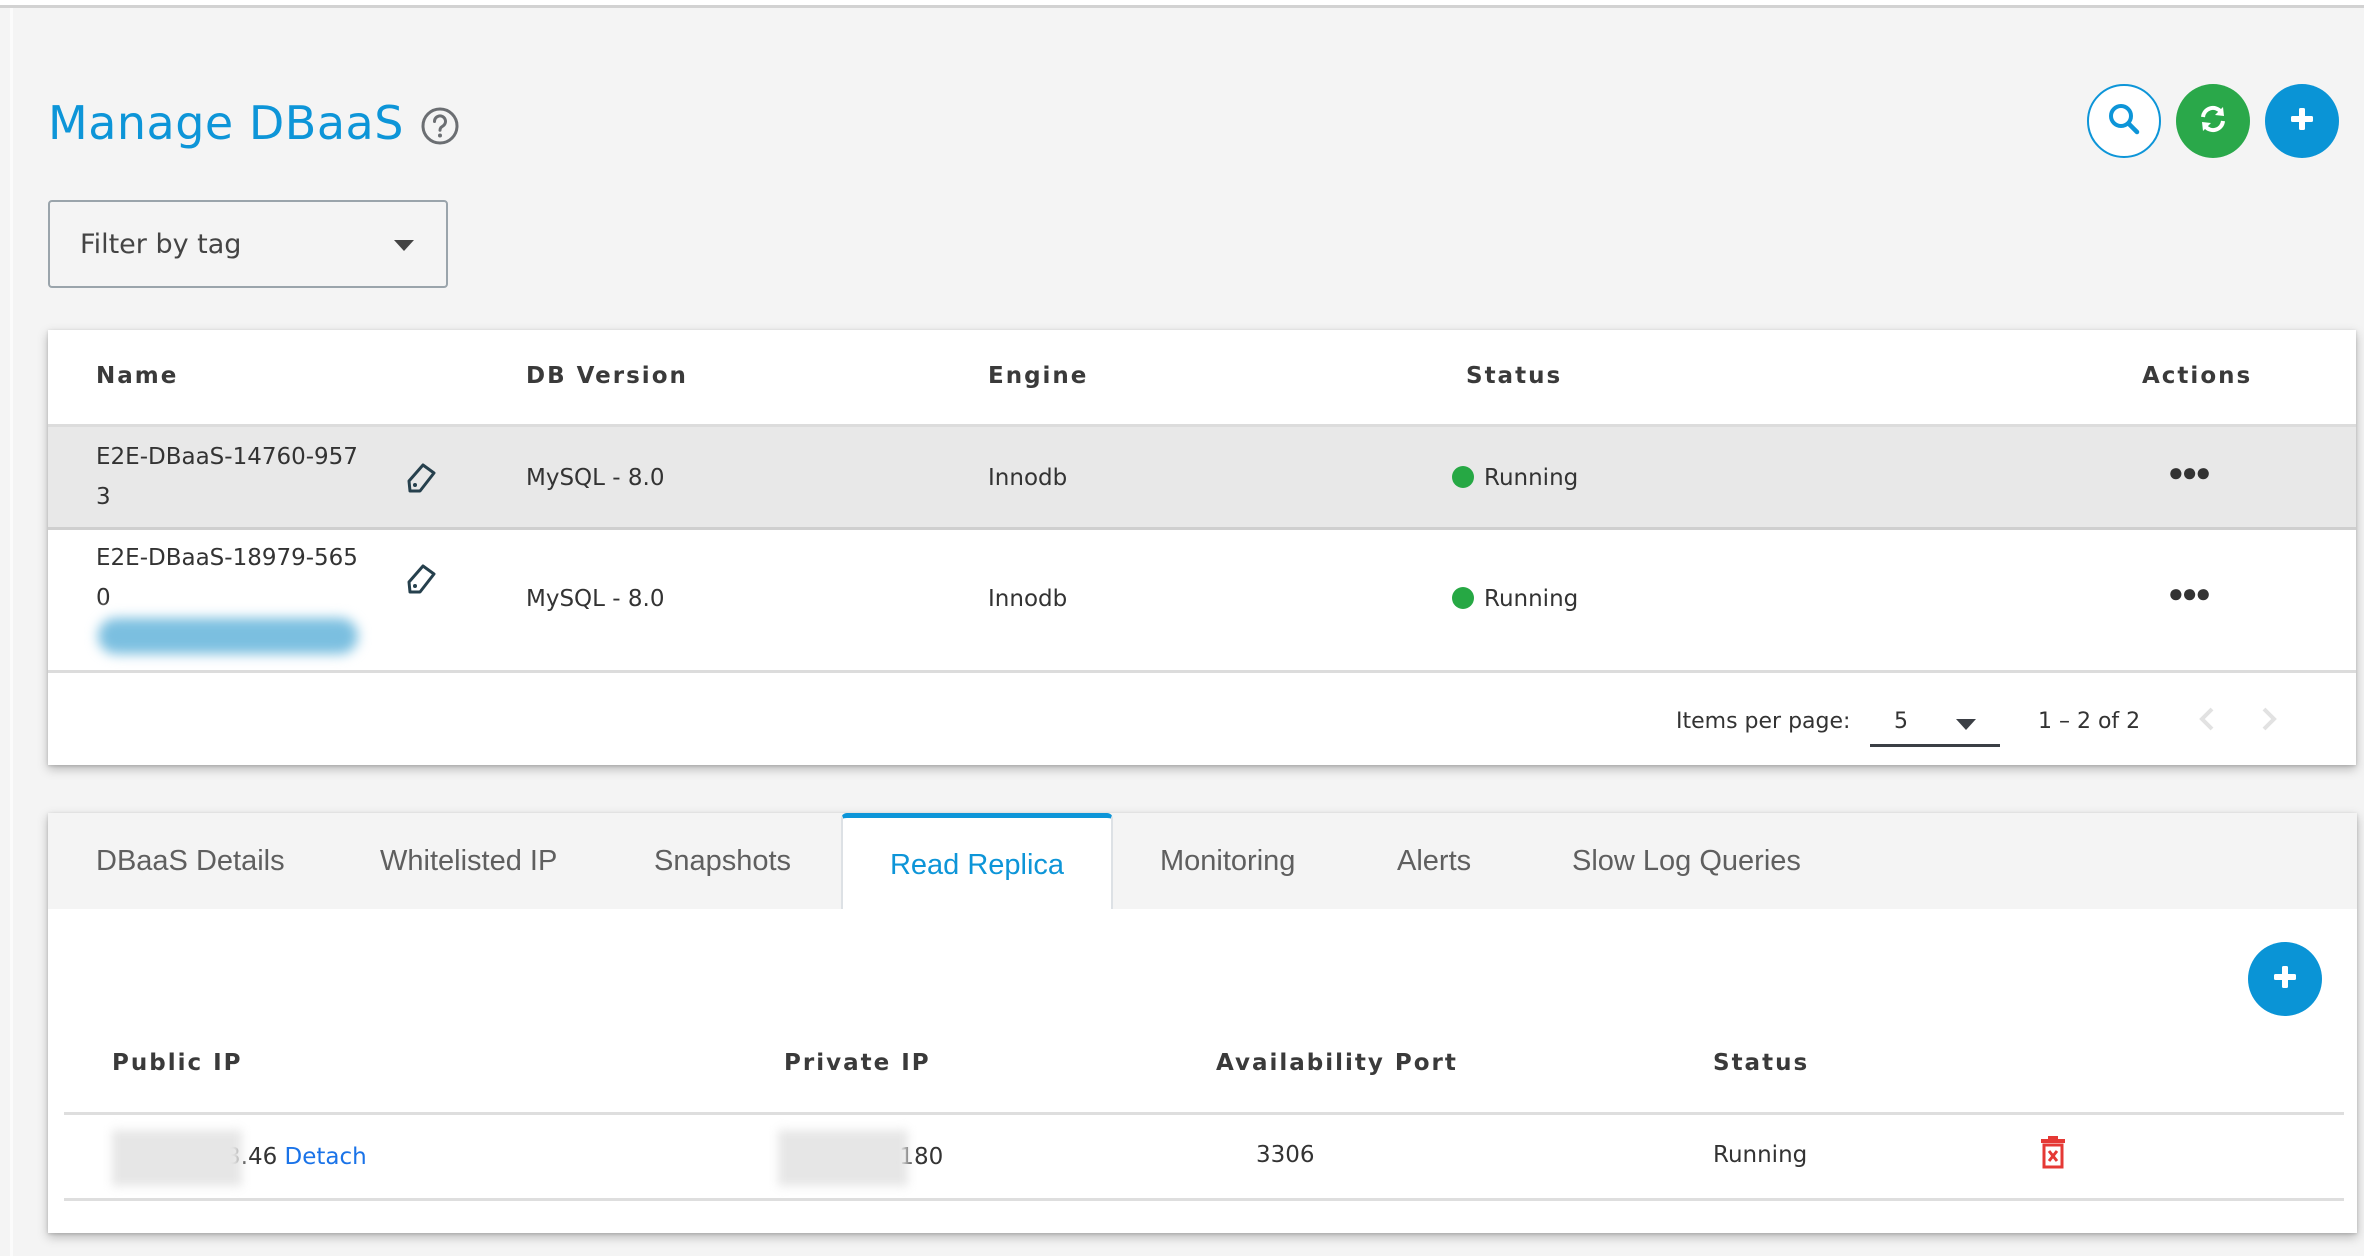 Image resolution: width=2364 pixels, height=1256 pixels. What do you see at coordinates (2089, 721) in the screenshot?
I see `page-range-label: 1 – 2 of 2` at bounding box center [2089, 721].